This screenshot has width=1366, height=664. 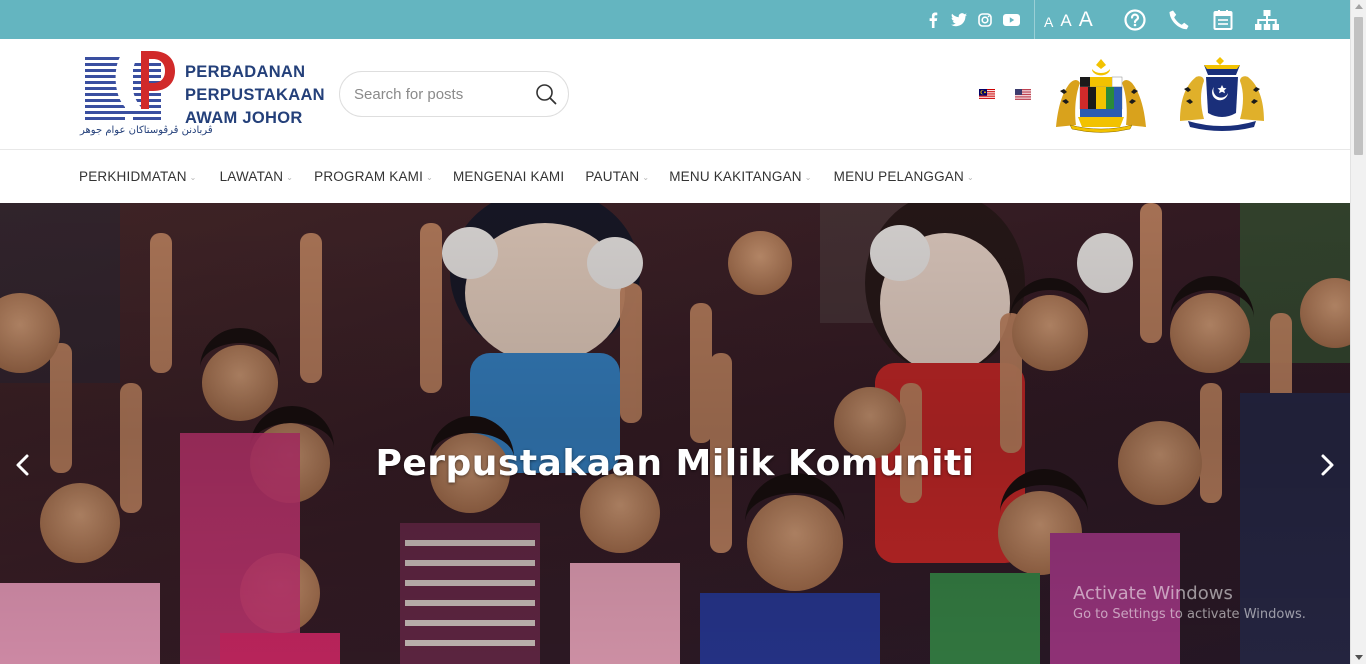 I want to click on youtube-icon, so click(x=1011, y=20).